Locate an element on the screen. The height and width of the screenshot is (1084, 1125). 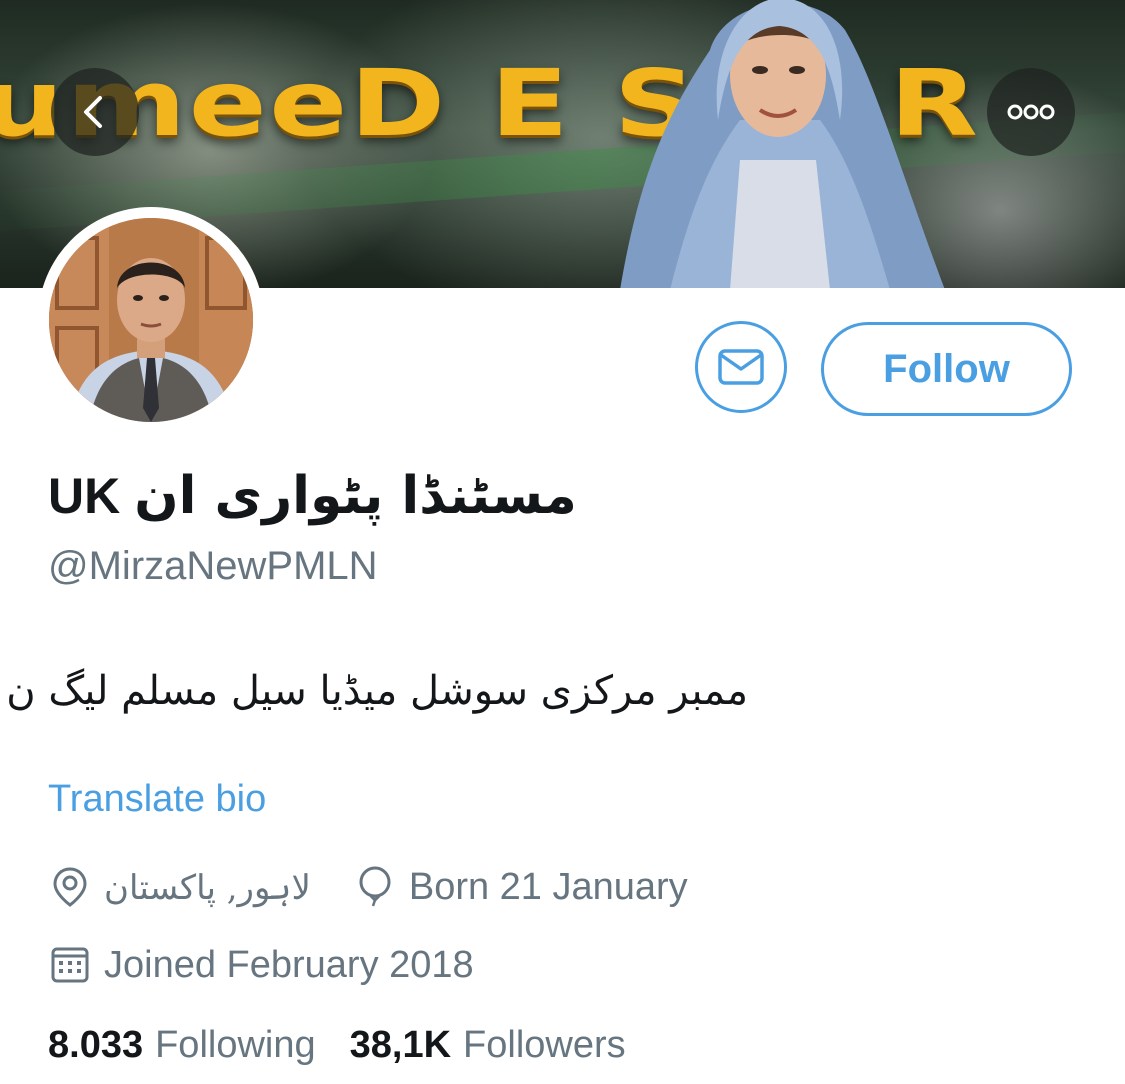
profile-stats: 8.033 Following 38,1K Followers is located at coordinates (337, 1045).